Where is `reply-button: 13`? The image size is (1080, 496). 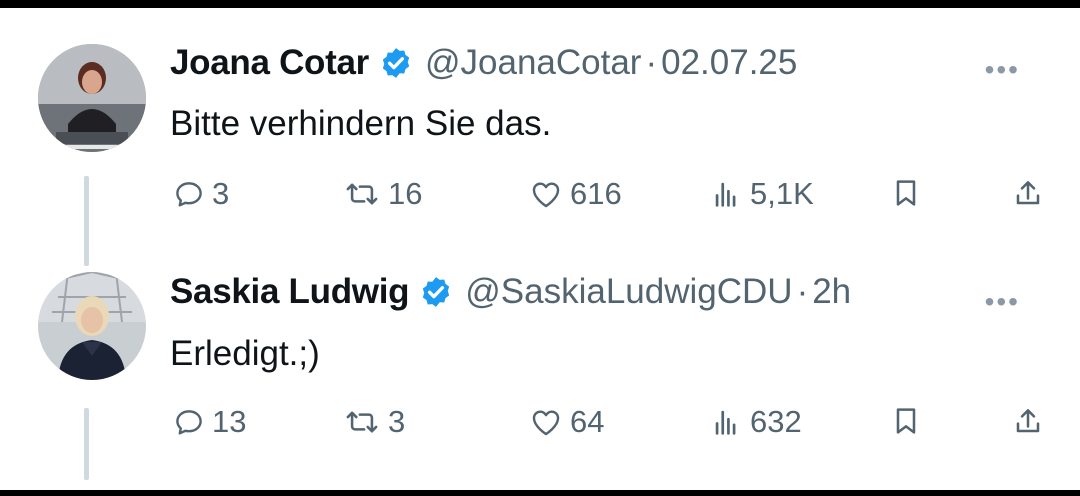
reply-button: 13 is located at coordinates (209, 422).